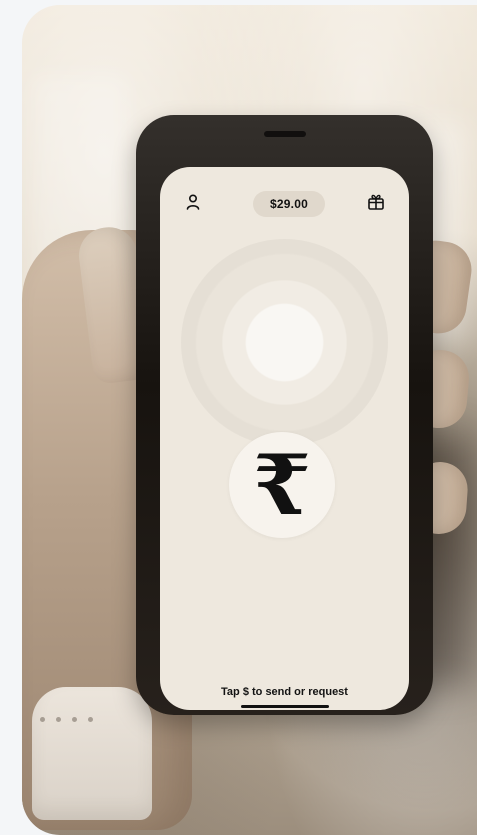  I want to click on balance-pill: $29.00, so click(289, 204).